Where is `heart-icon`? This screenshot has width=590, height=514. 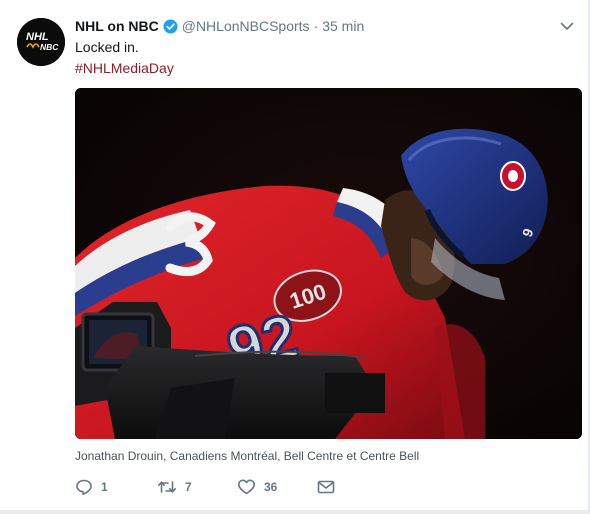 heart-icon is located at coordinates (246, 487).